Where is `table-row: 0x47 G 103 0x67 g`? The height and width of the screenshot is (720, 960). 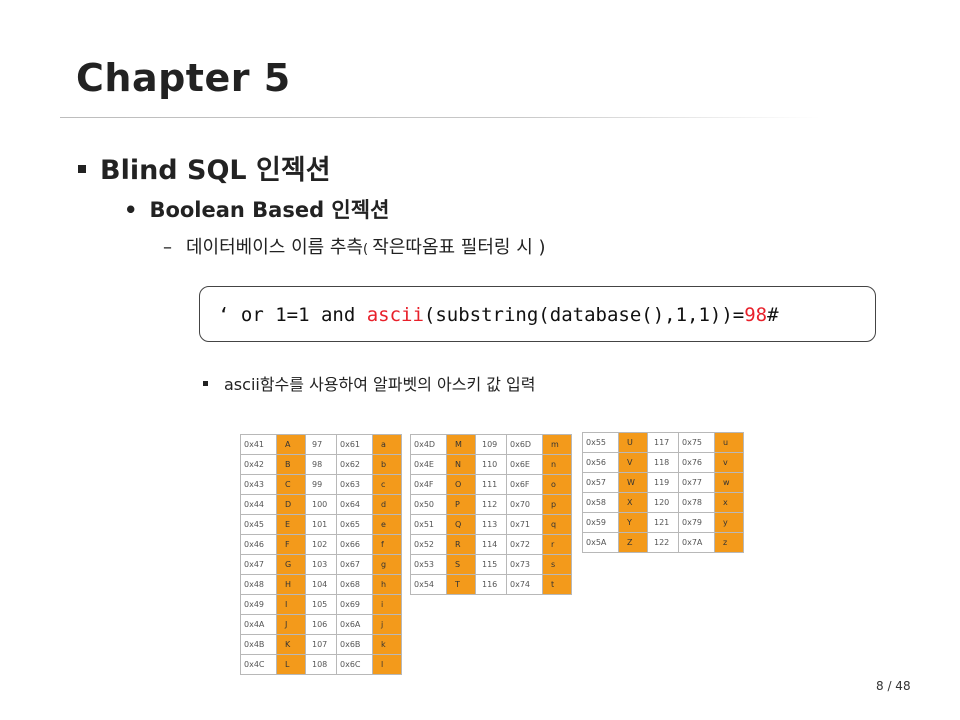
table-row: 0x47 G 103 0x67 g is located at coordinates (321, 564).